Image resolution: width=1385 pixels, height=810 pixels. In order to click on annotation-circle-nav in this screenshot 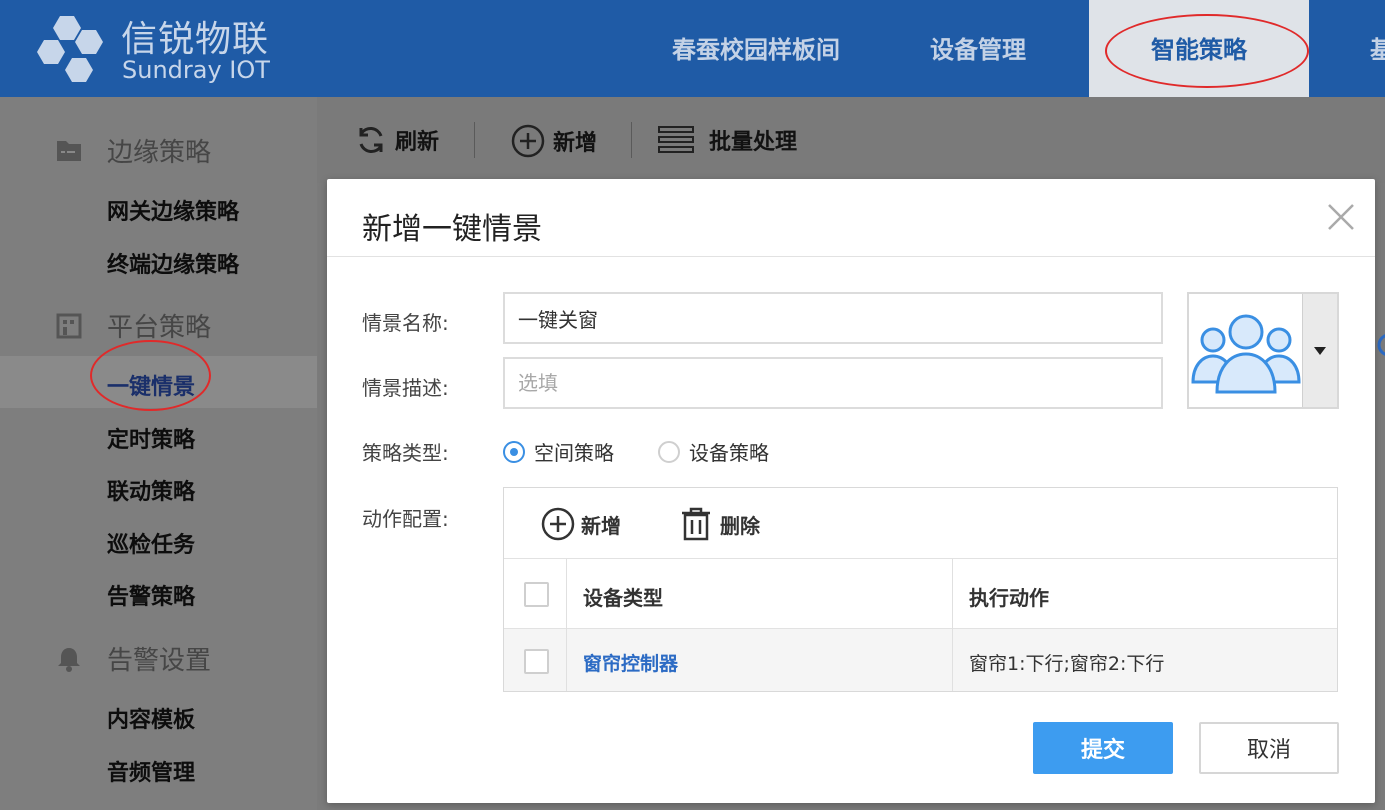, I will do `click(1207, 51)`.